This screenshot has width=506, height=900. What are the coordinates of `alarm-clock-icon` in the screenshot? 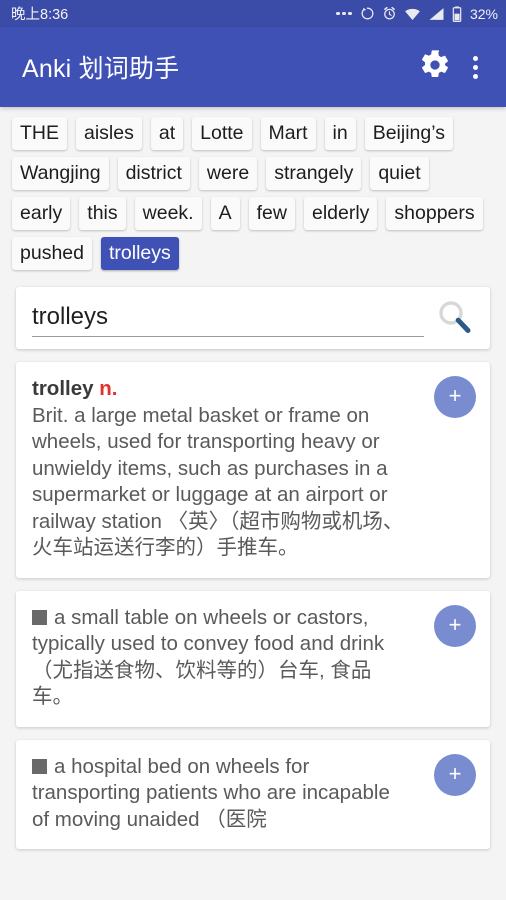 It's located at (389, 13).